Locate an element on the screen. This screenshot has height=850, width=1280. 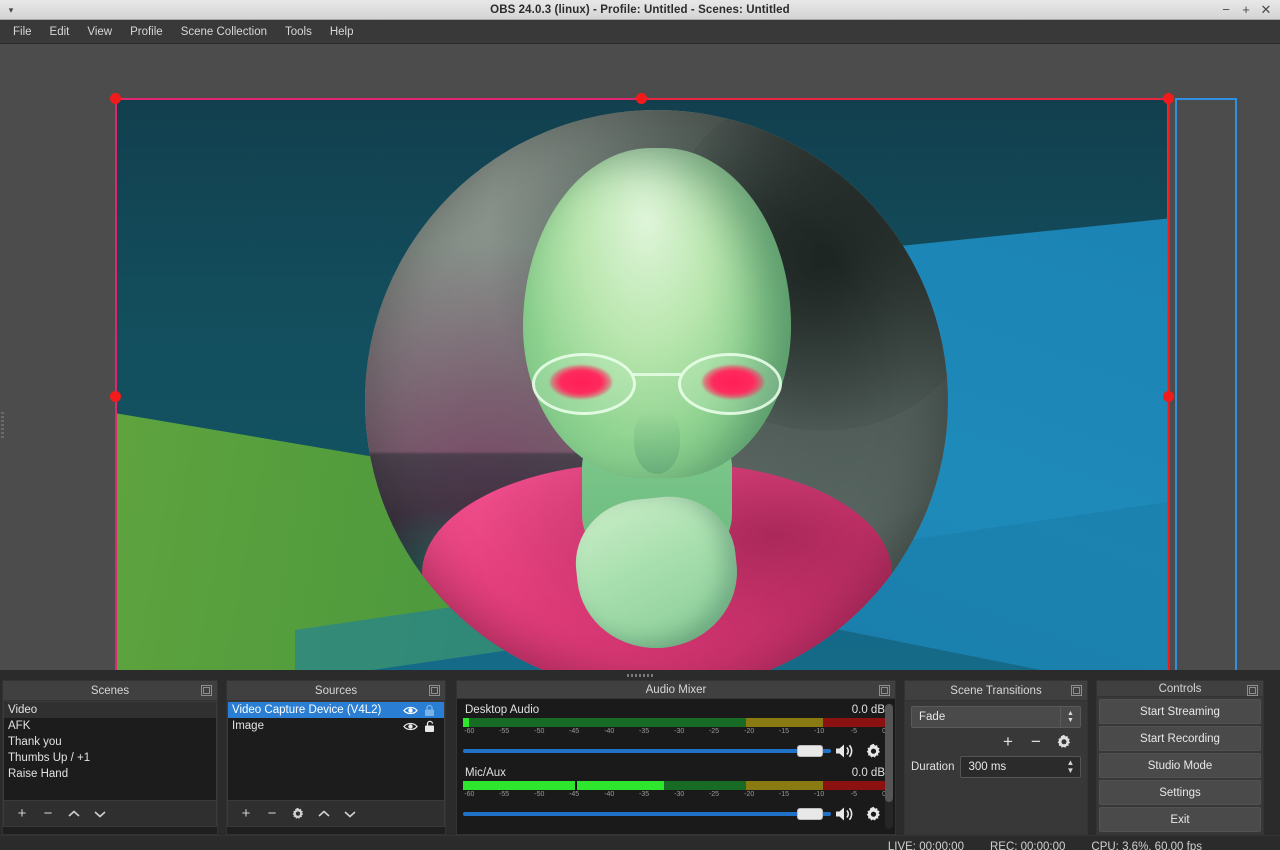
scene-item-afk: AFK is located at coordinates (110, 726).